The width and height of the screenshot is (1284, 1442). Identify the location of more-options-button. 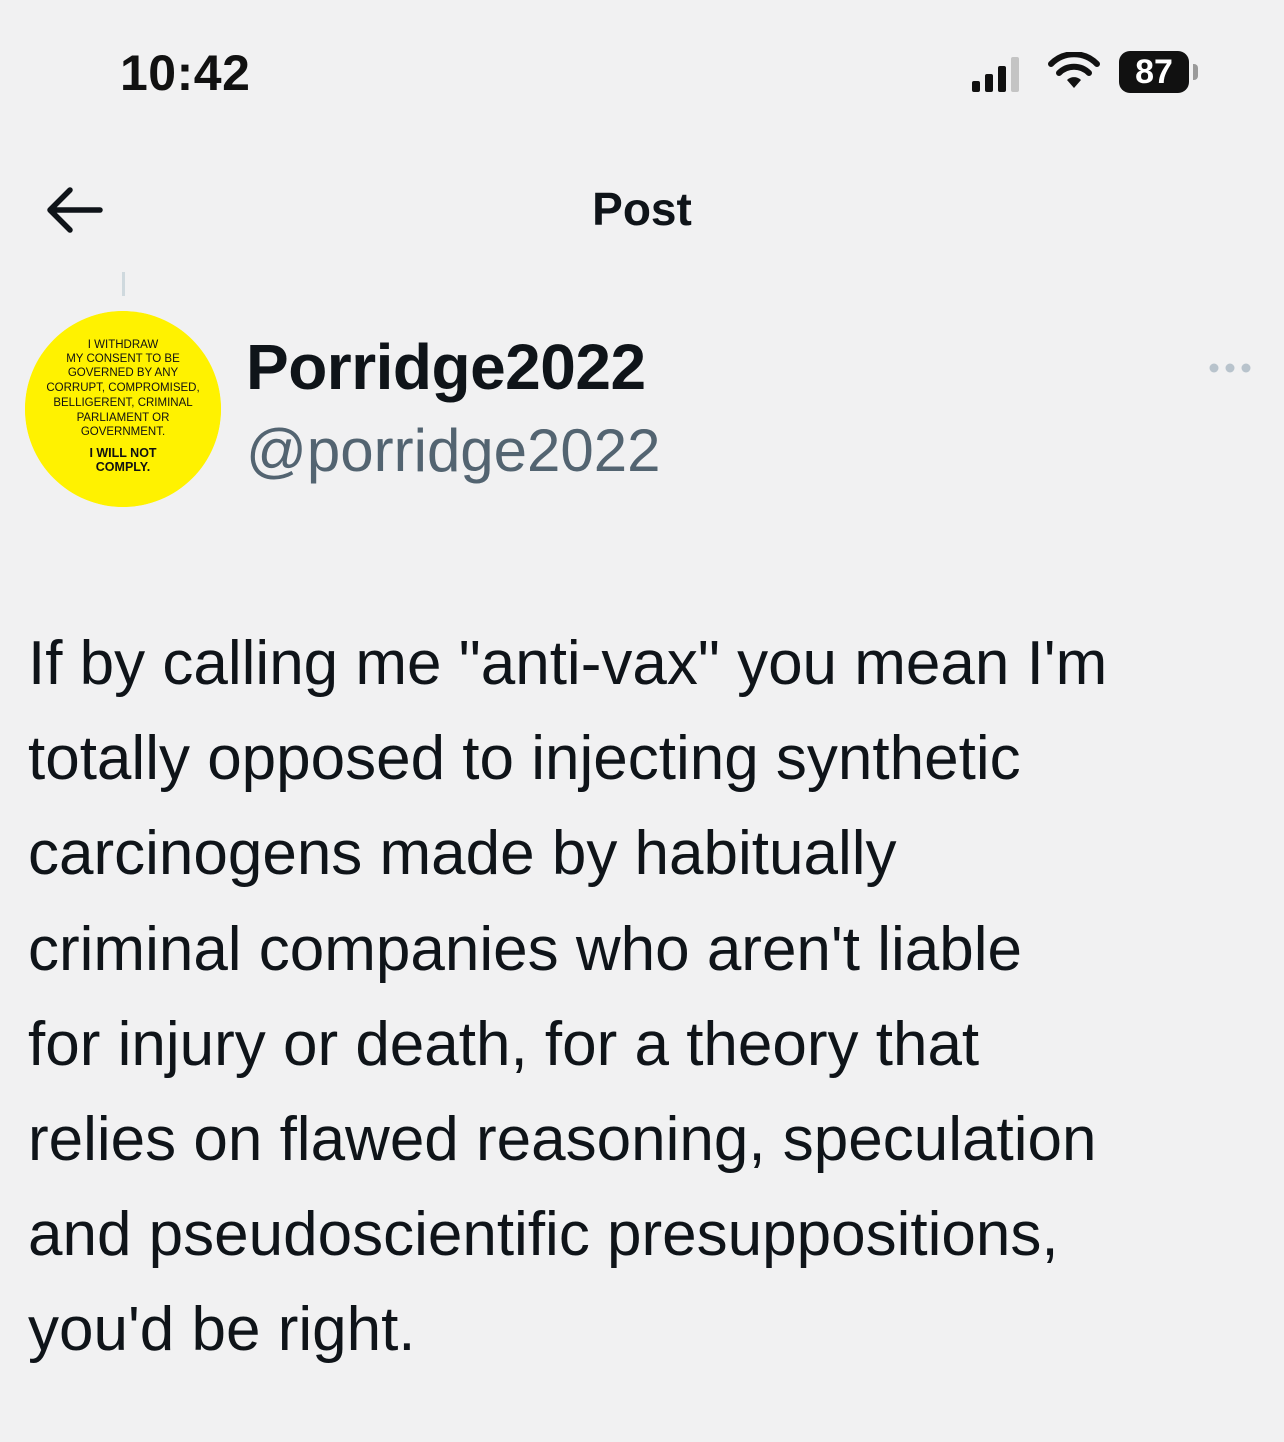
(1230, 368).